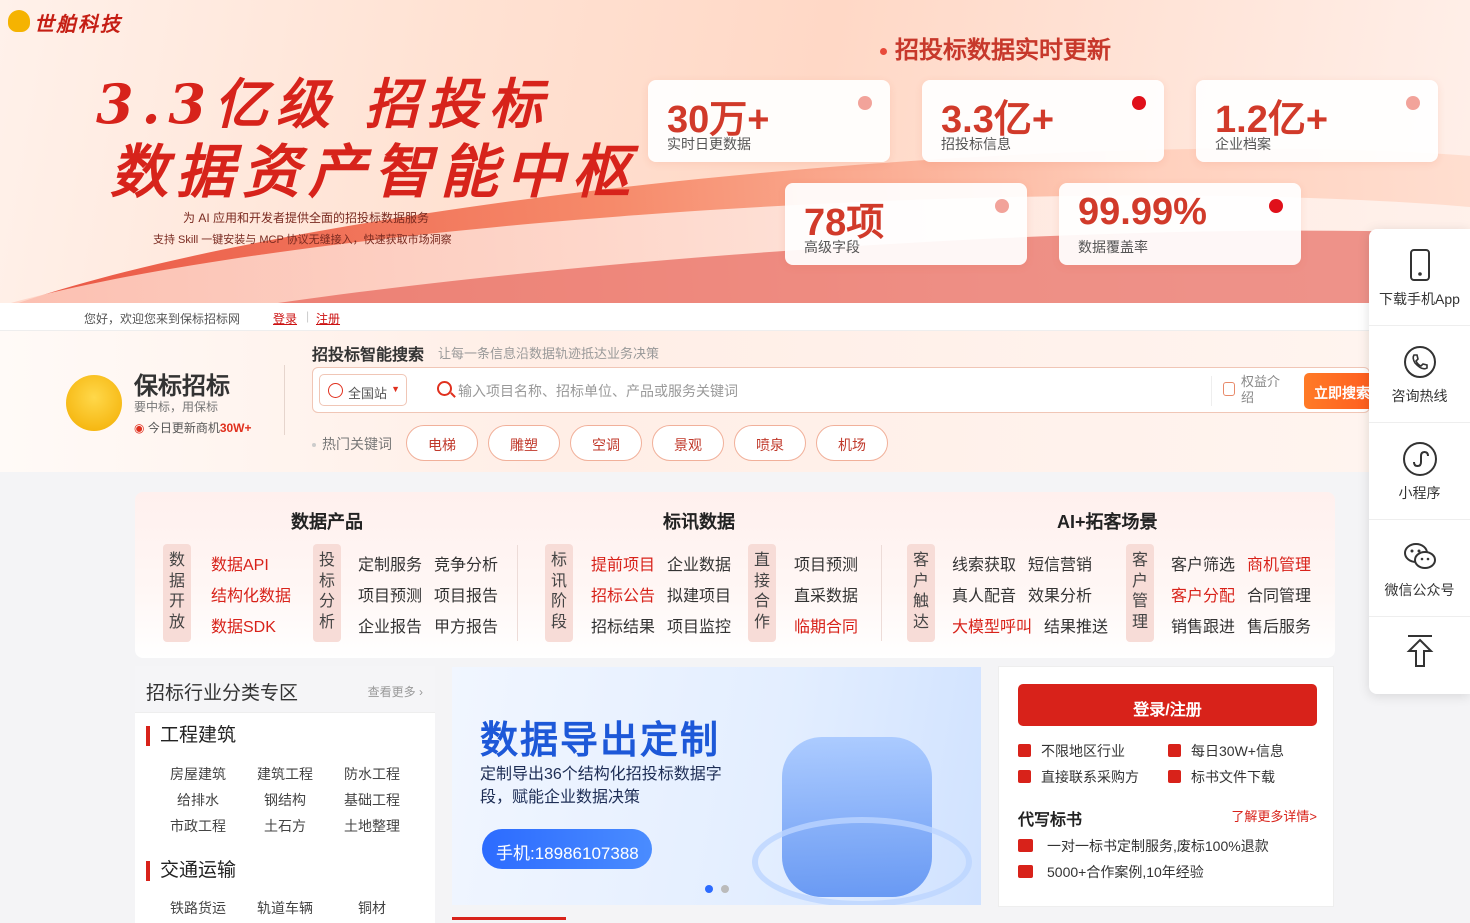 This screenshot has width=1470, height=923. What do you see at coordinates (368, 355) in the screenshot?
I see `search-title: 招投标智能搜索` at bounding box center [368, 355].